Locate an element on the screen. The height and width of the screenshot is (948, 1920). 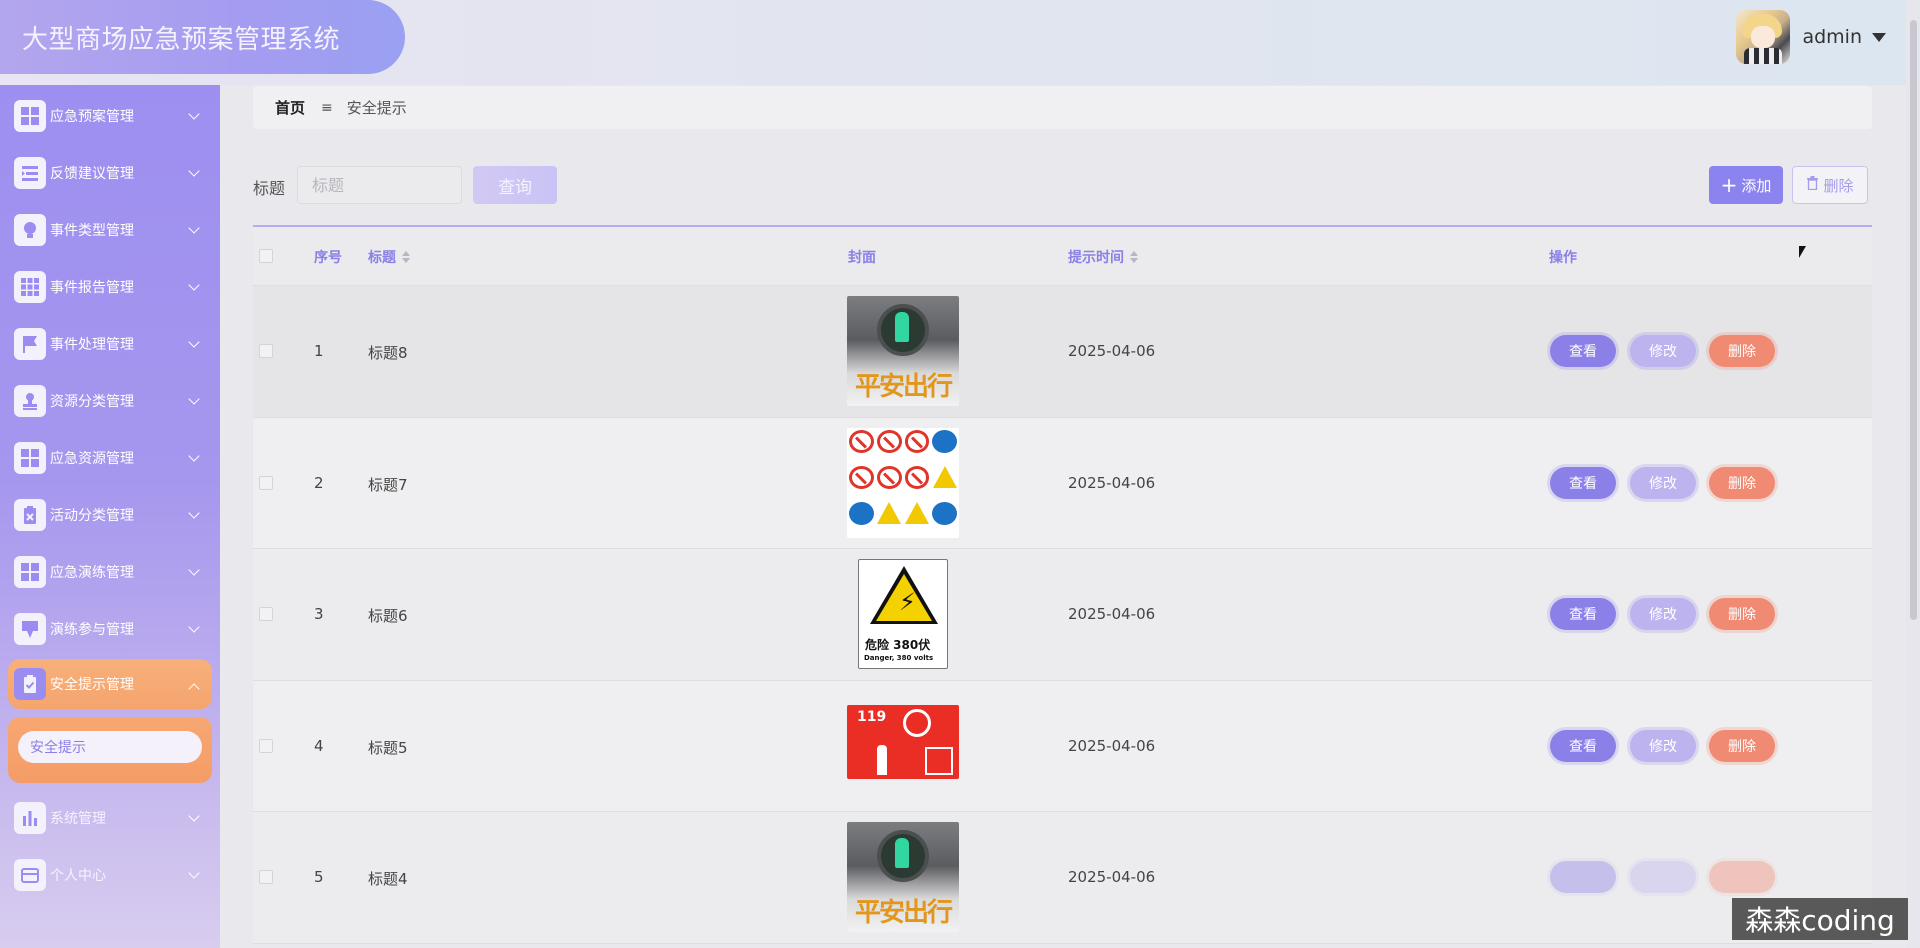
row-title: 标题6 is located at coordinates (388, 616).